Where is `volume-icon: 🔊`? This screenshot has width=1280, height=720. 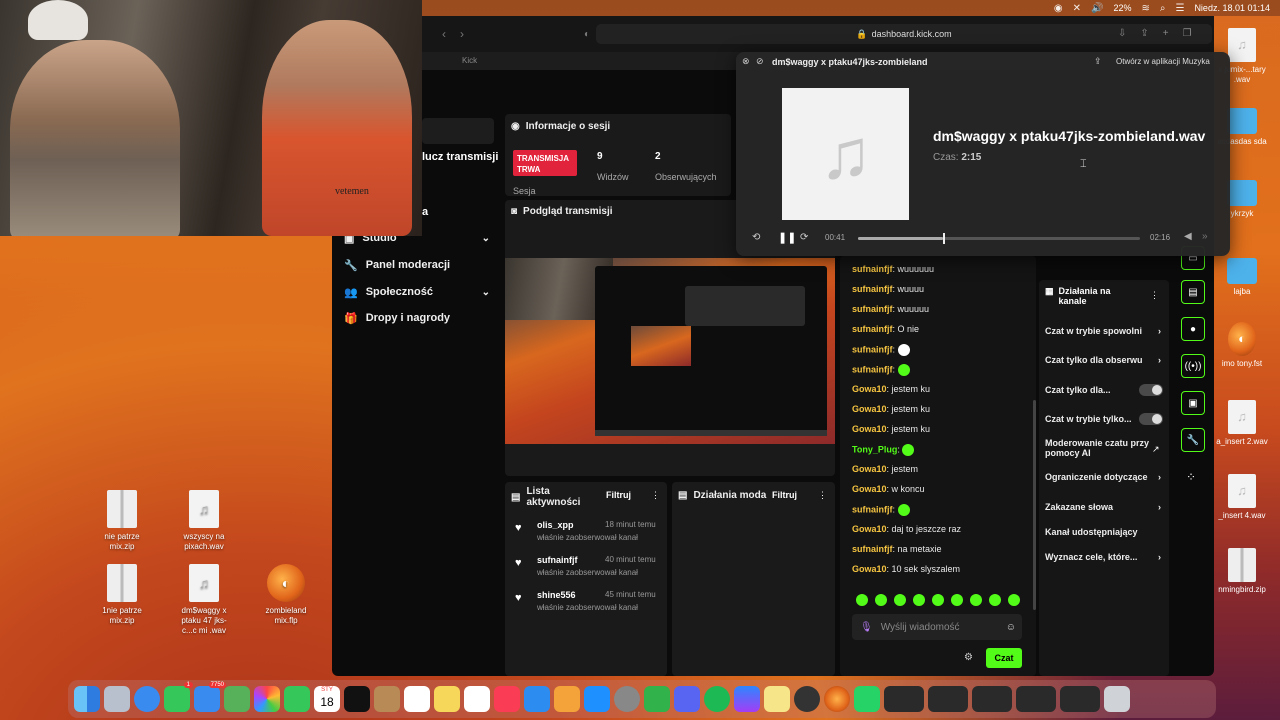
volume-icon: 🔊 is located at coordinates (1097, 8).